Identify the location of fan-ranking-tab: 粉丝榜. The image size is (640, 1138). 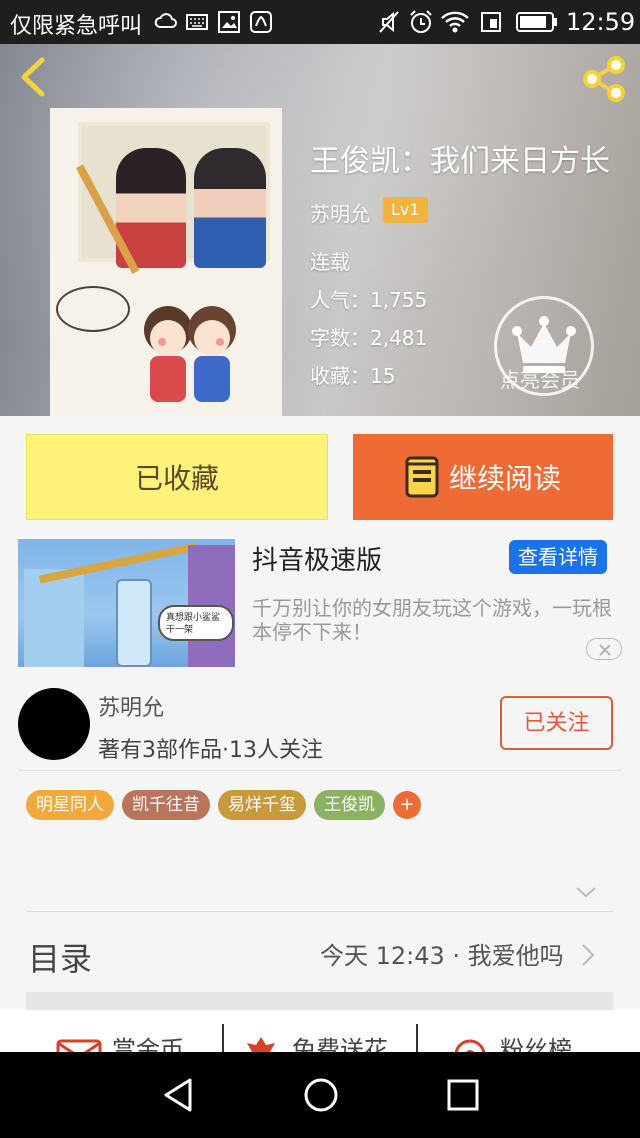
(512, 1041).